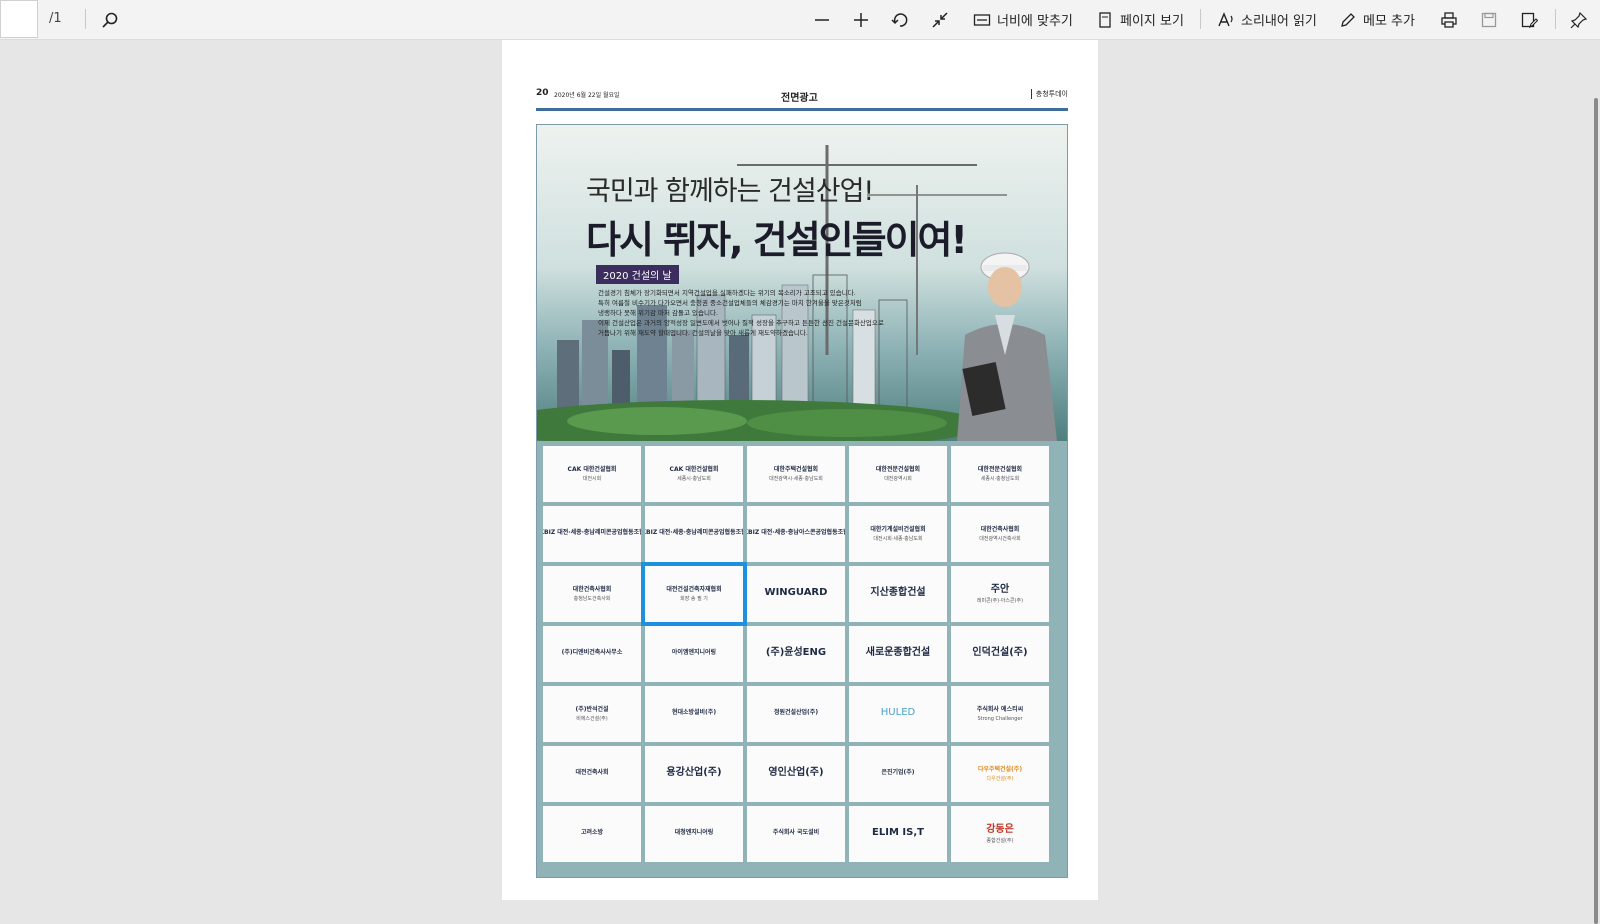 The width and height of the screenshot is (1600, 924). I want to click on rotate-button, so click(900, 19).